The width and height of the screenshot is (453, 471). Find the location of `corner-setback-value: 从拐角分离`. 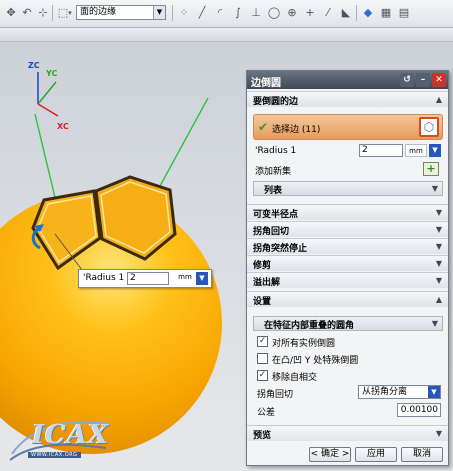

corner-setback-value: 从拐角分离 is located at coordinates (385, 392).